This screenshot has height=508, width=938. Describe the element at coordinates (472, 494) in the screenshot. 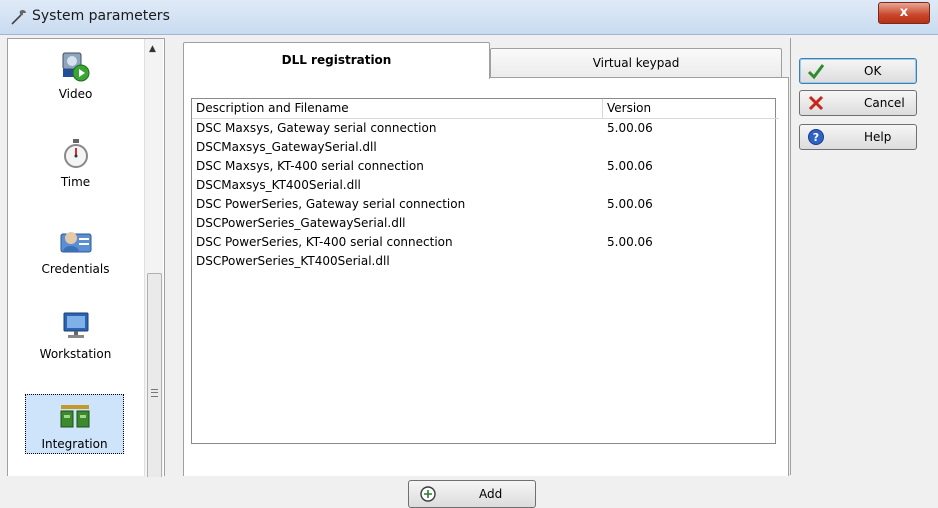

I see `add-button: Add` at that location.